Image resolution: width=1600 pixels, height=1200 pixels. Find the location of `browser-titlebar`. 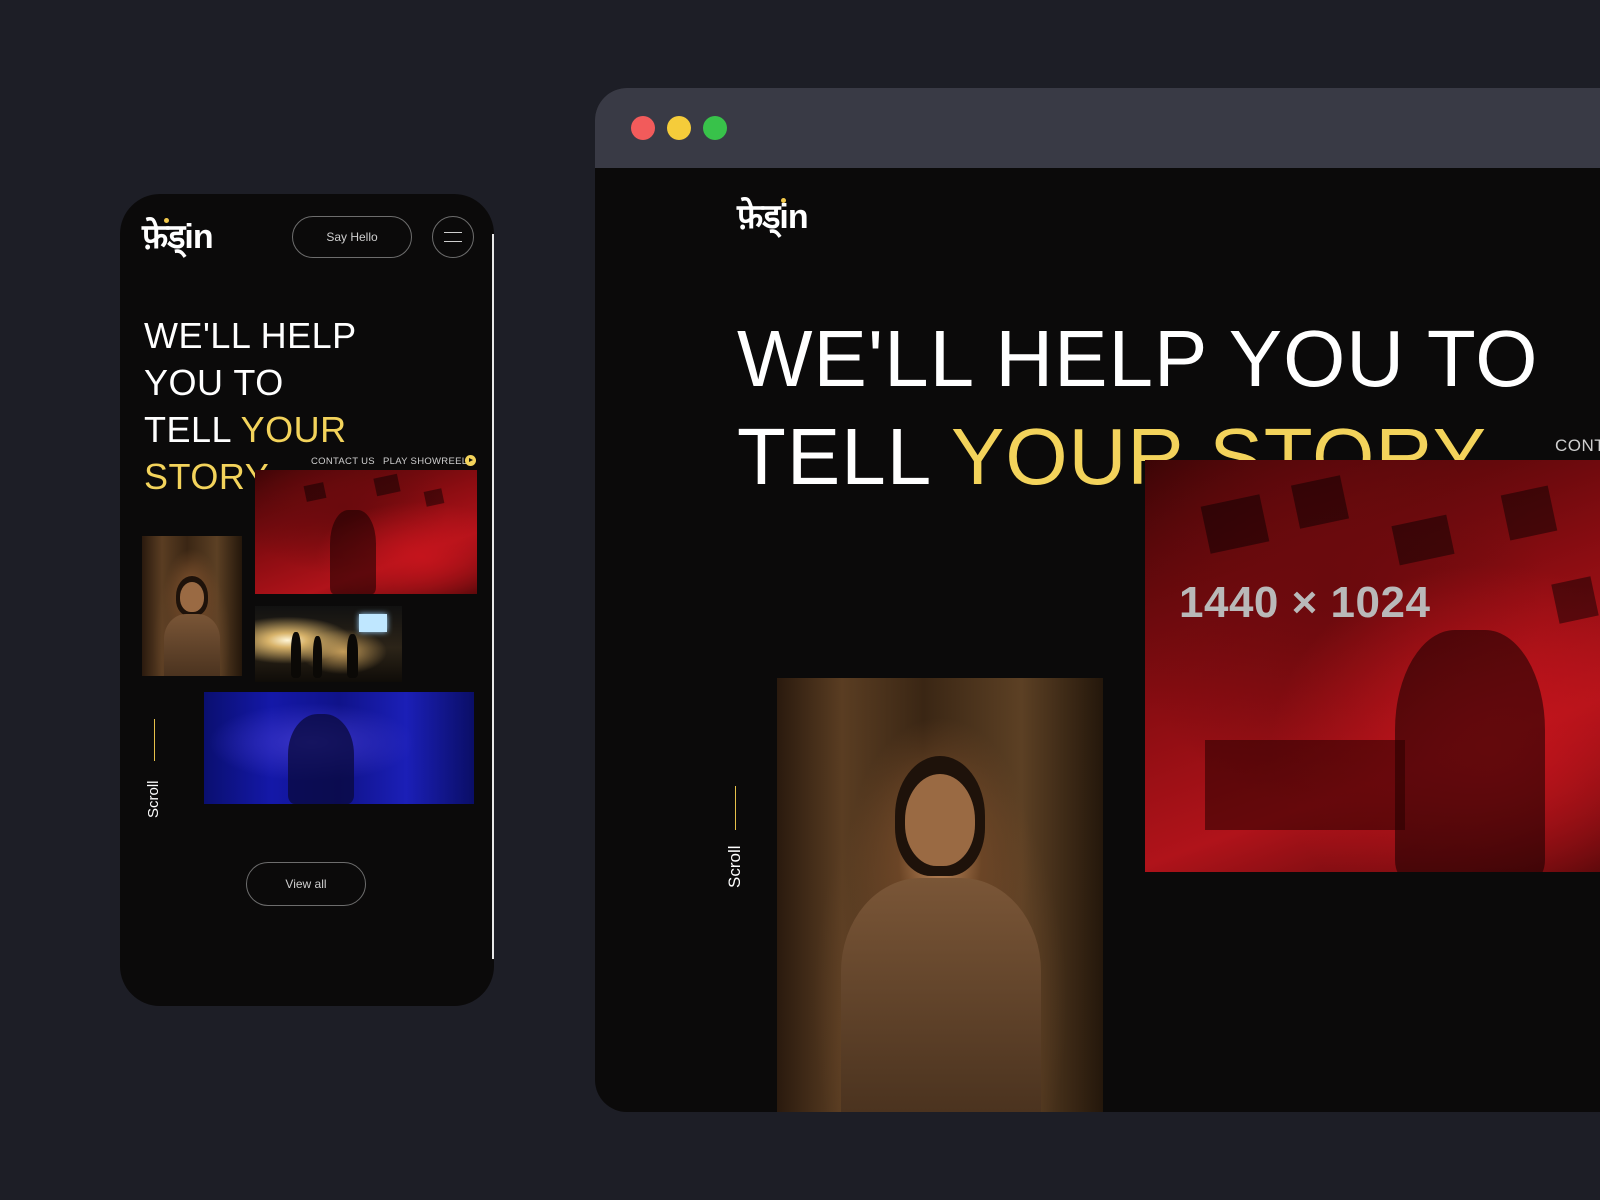

browser-titlebar is located at coordinates (1097, 128).